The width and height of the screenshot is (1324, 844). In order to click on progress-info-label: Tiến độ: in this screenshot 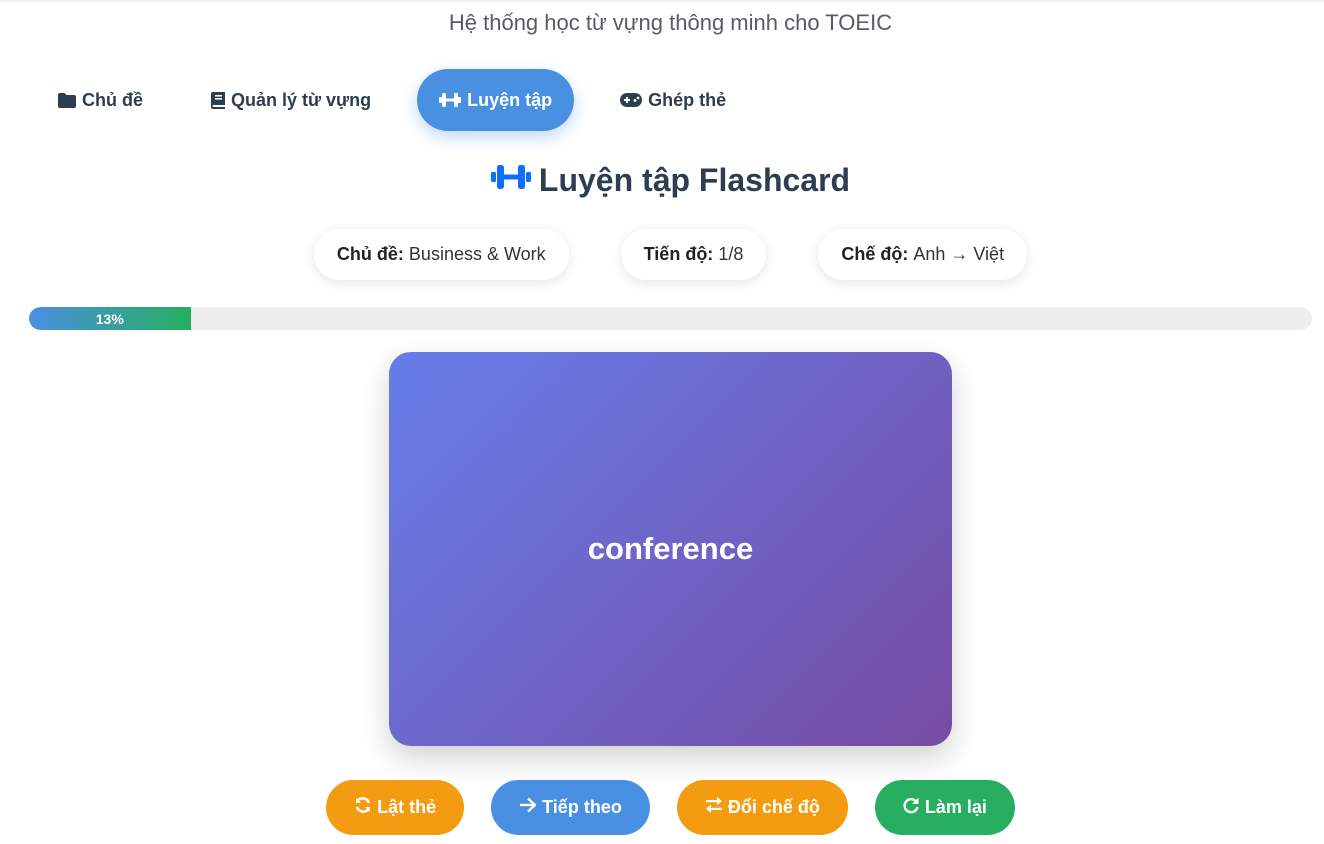, I will do `click(678, 254)`.